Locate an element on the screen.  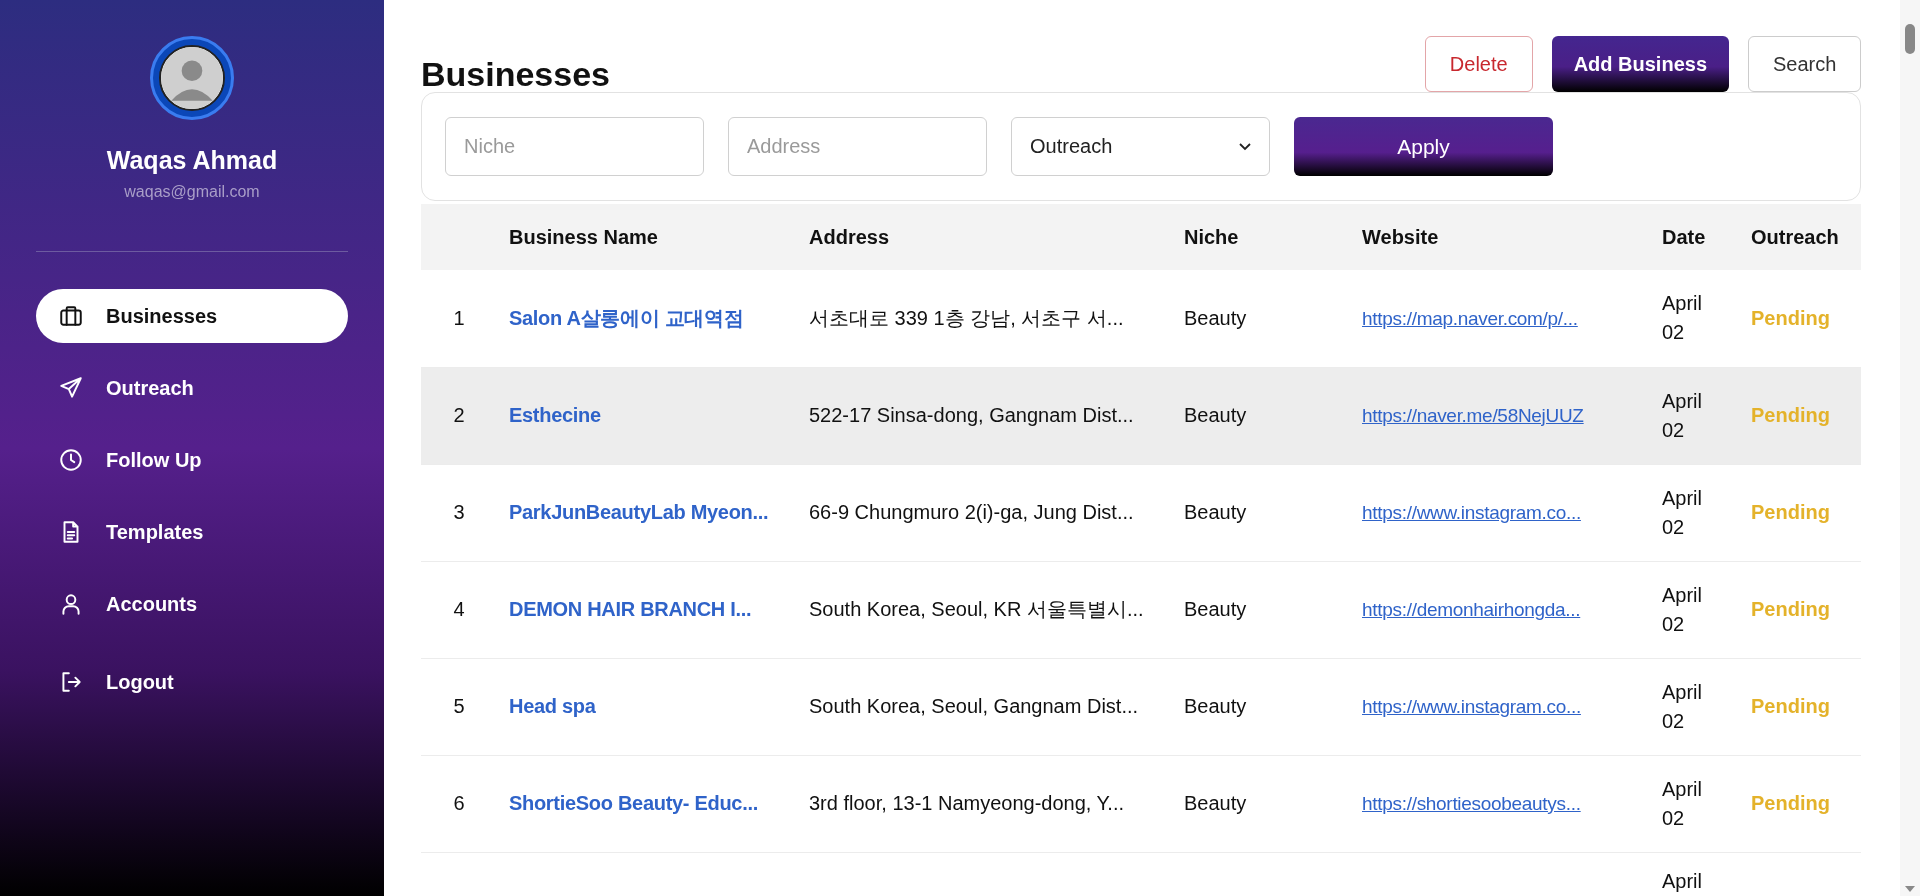
row-number: 3 is located at coordinates (459, 512).